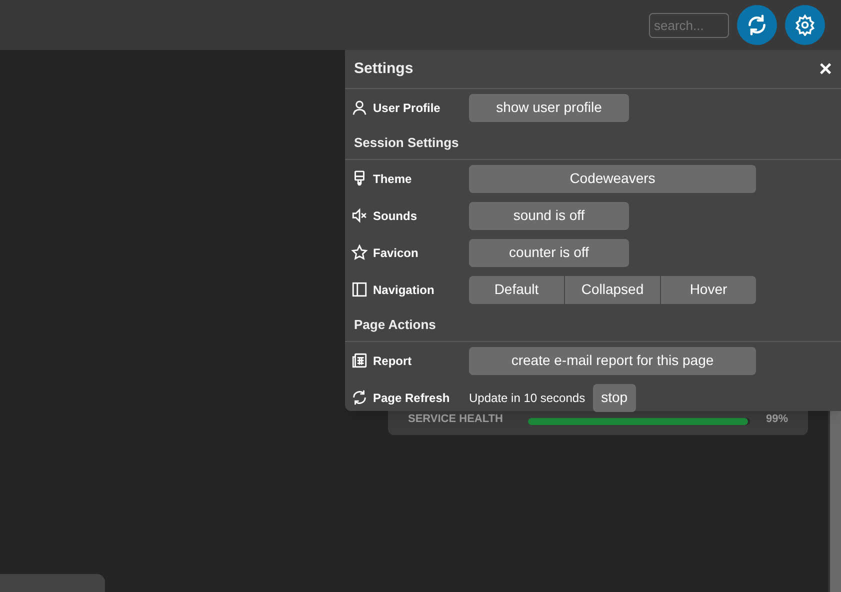  What do you see at coordinates (395, 253) in the screenshot?
I see `setting-label: Favicon` at bounding box center [395, 253].